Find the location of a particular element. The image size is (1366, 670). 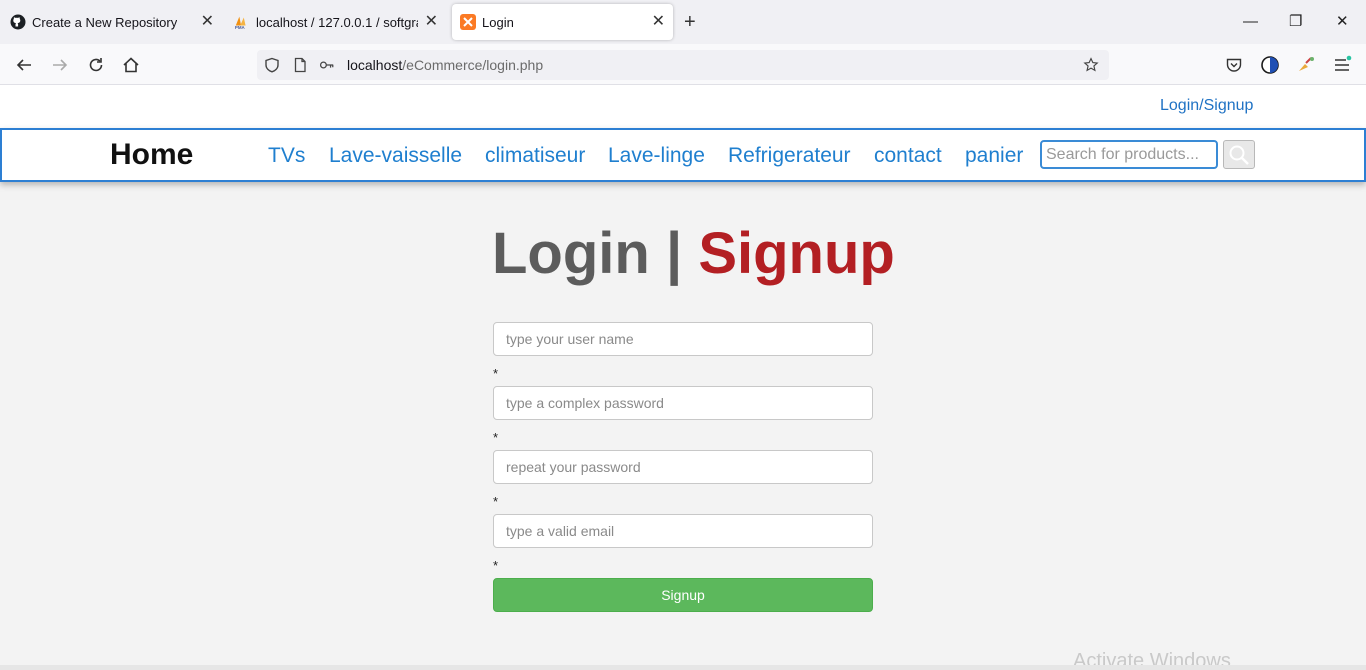

tab-phpmyadmin: PMA localhost / 127.0.0.1 / softgram ✕ is located at coordinates (337, 22).